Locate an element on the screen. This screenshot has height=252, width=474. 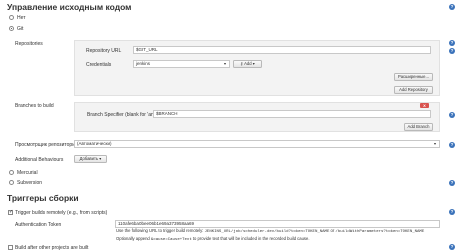
credentials-value: jenkins is located at coordinates (143, 63).